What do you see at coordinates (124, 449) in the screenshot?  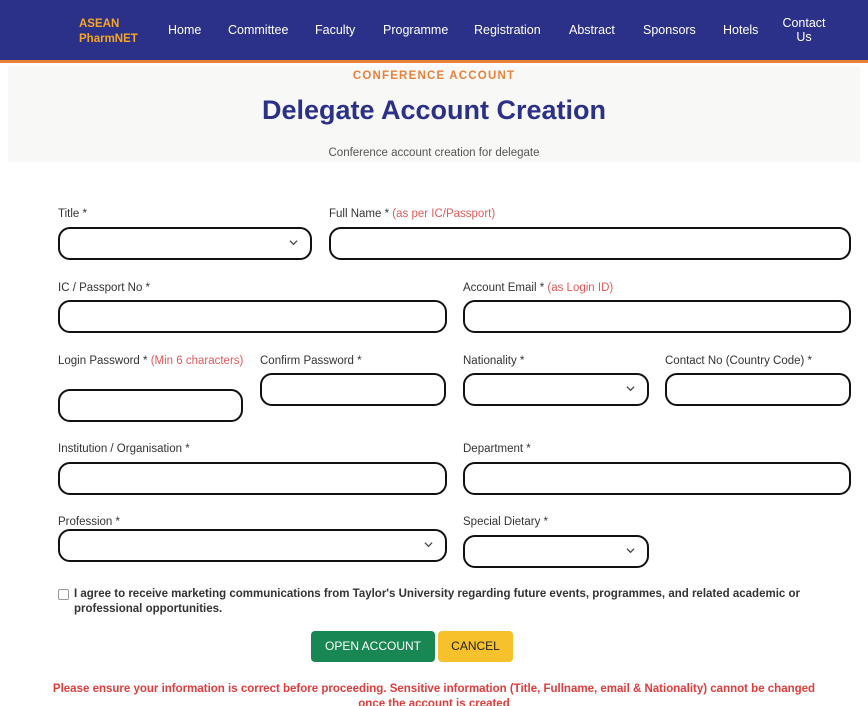 I see `institution-label: Institution / Organisation *` at bounding box center [124, 449].